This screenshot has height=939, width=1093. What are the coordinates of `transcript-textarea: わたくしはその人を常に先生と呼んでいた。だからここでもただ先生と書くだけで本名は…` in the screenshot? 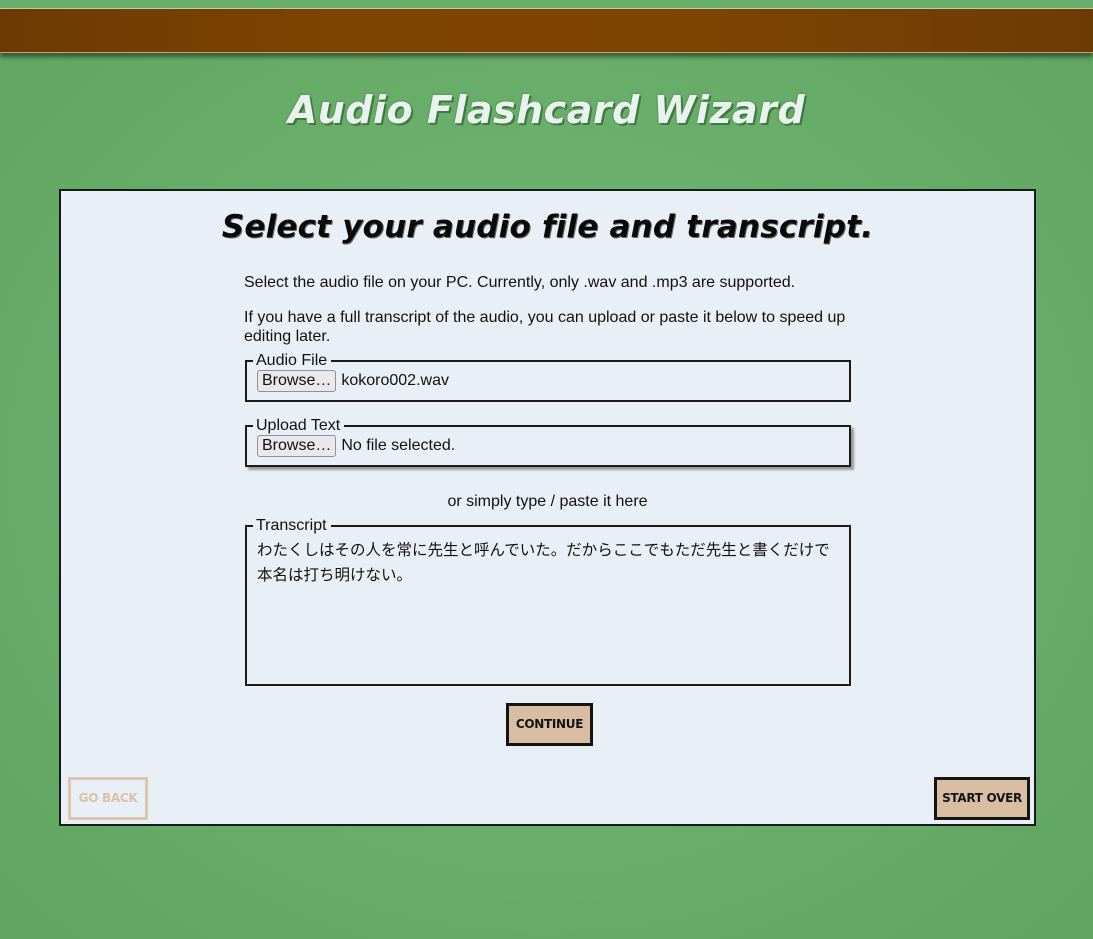 It's located at (549, 608).